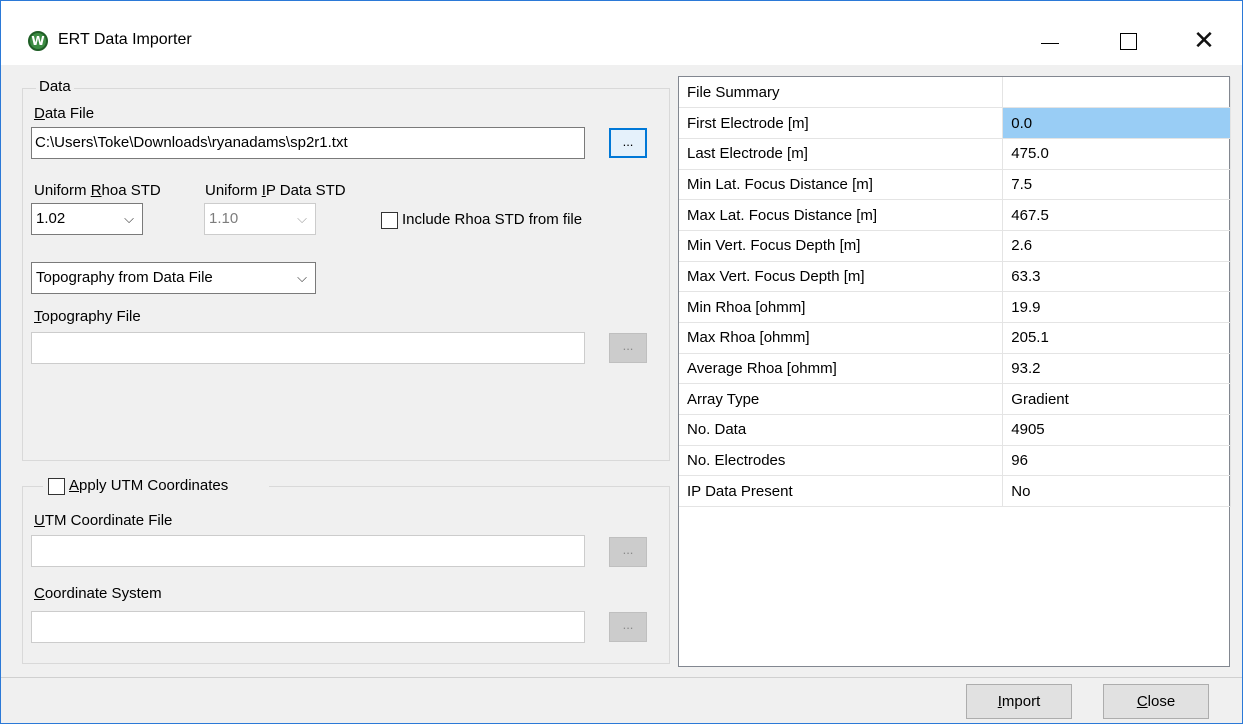  Describe the element at coordinates (492, 219) in the screenshot. I see `include-rhoa-std-label: Include Rhoa STD from file` at that location.